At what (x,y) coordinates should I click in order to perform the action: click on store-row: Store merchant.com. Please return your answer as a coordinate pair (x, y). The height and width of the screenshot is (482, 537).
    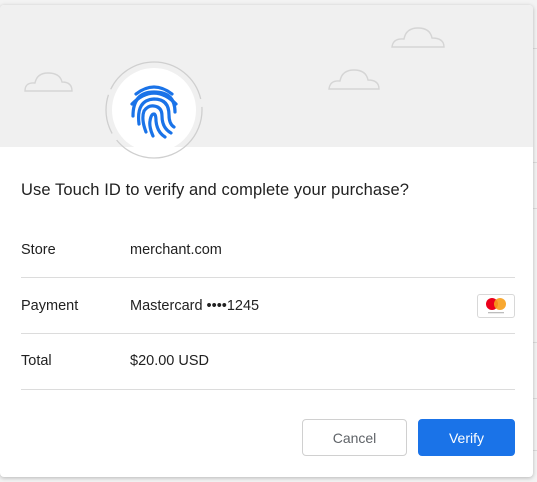
    Looking at the image, I should click on (268, 250).